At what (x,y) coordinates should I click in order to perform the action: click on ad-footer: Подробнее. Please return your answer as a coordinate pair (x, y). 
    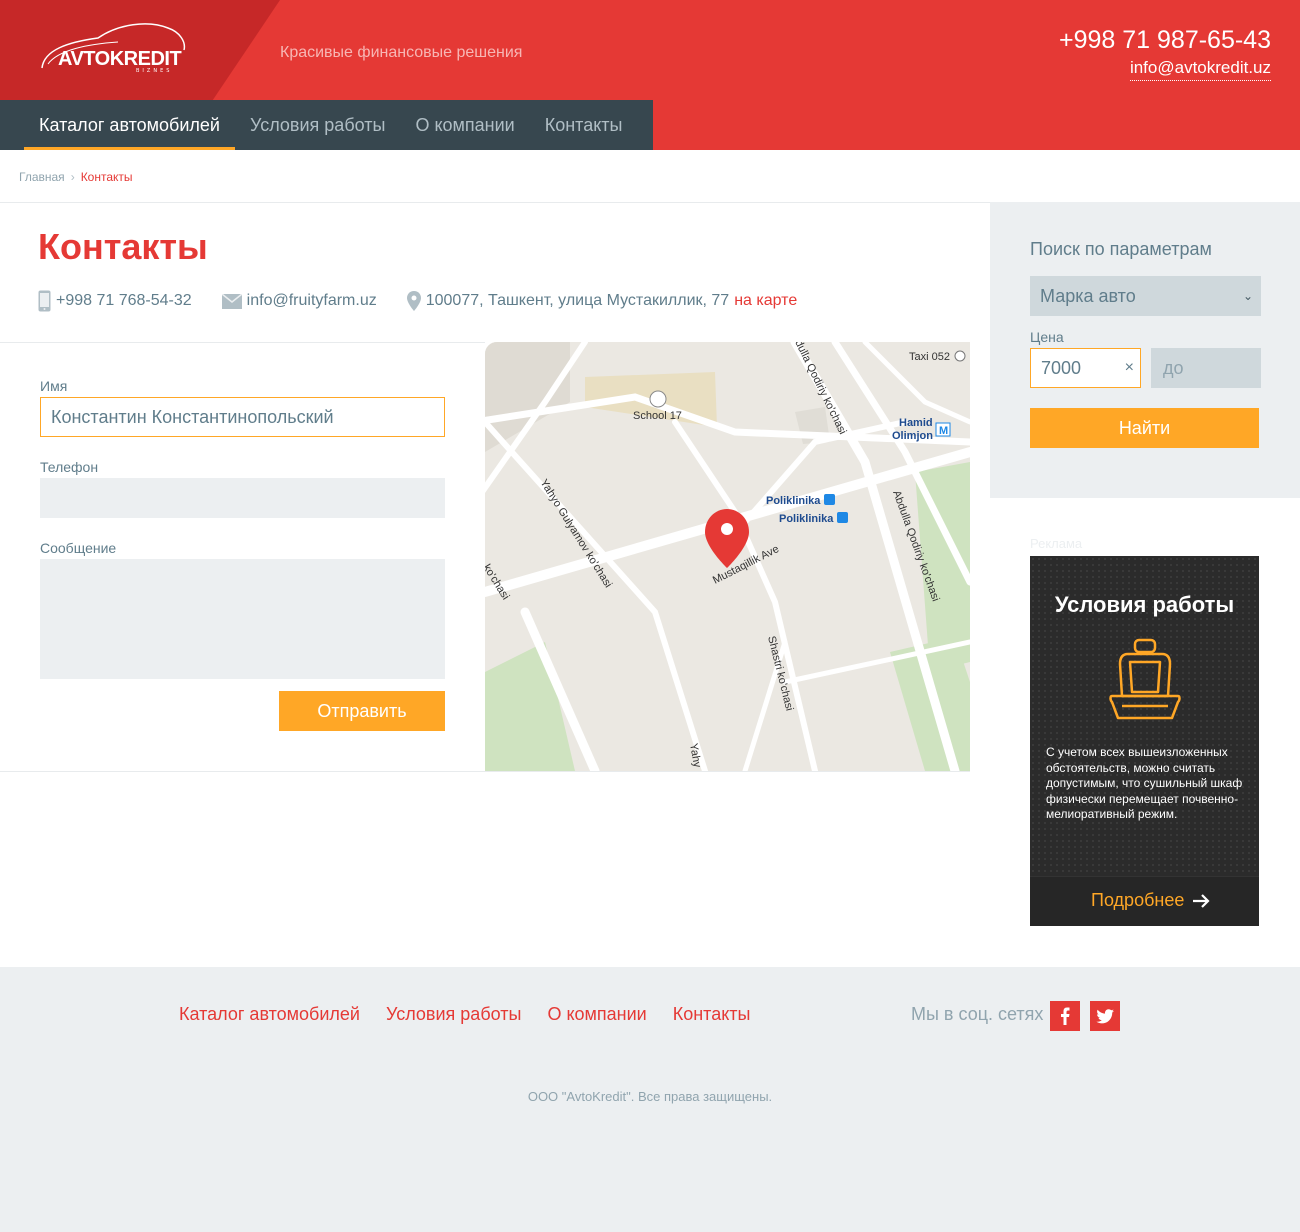
    Looking at the image, I should click on (1144, 901).